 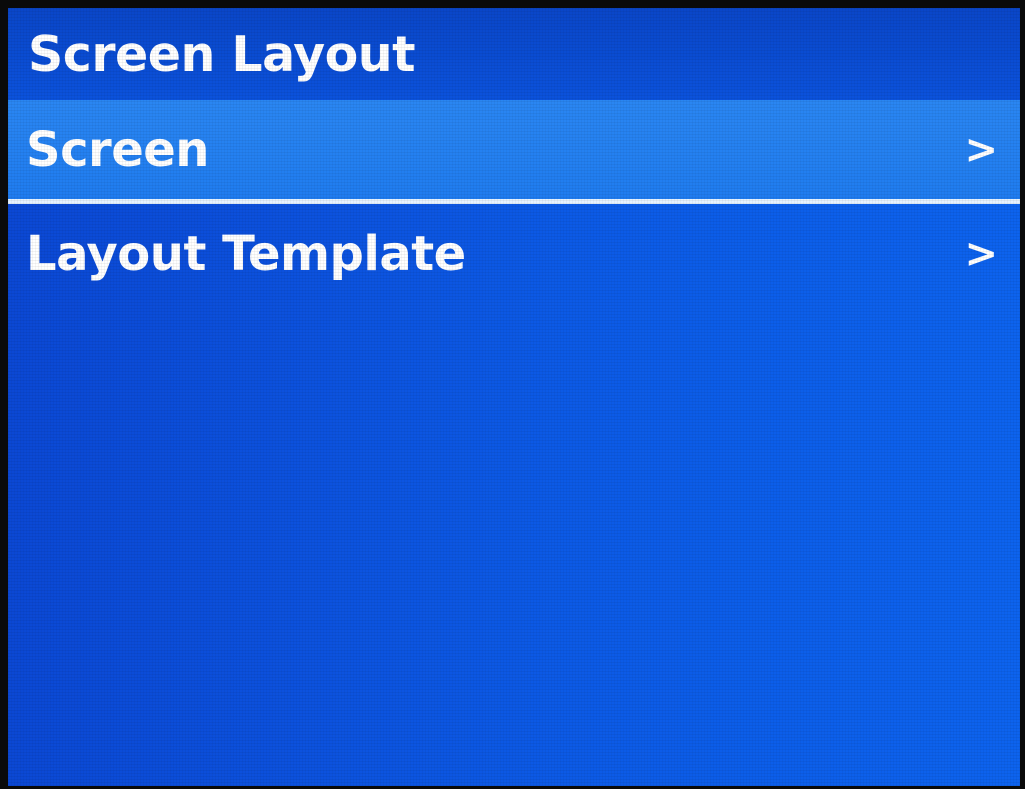 What do you see at coordinates (514, 150) in the screenshot?
I see `menu-item-screen: Screen >` at bounding box center [514, 150].